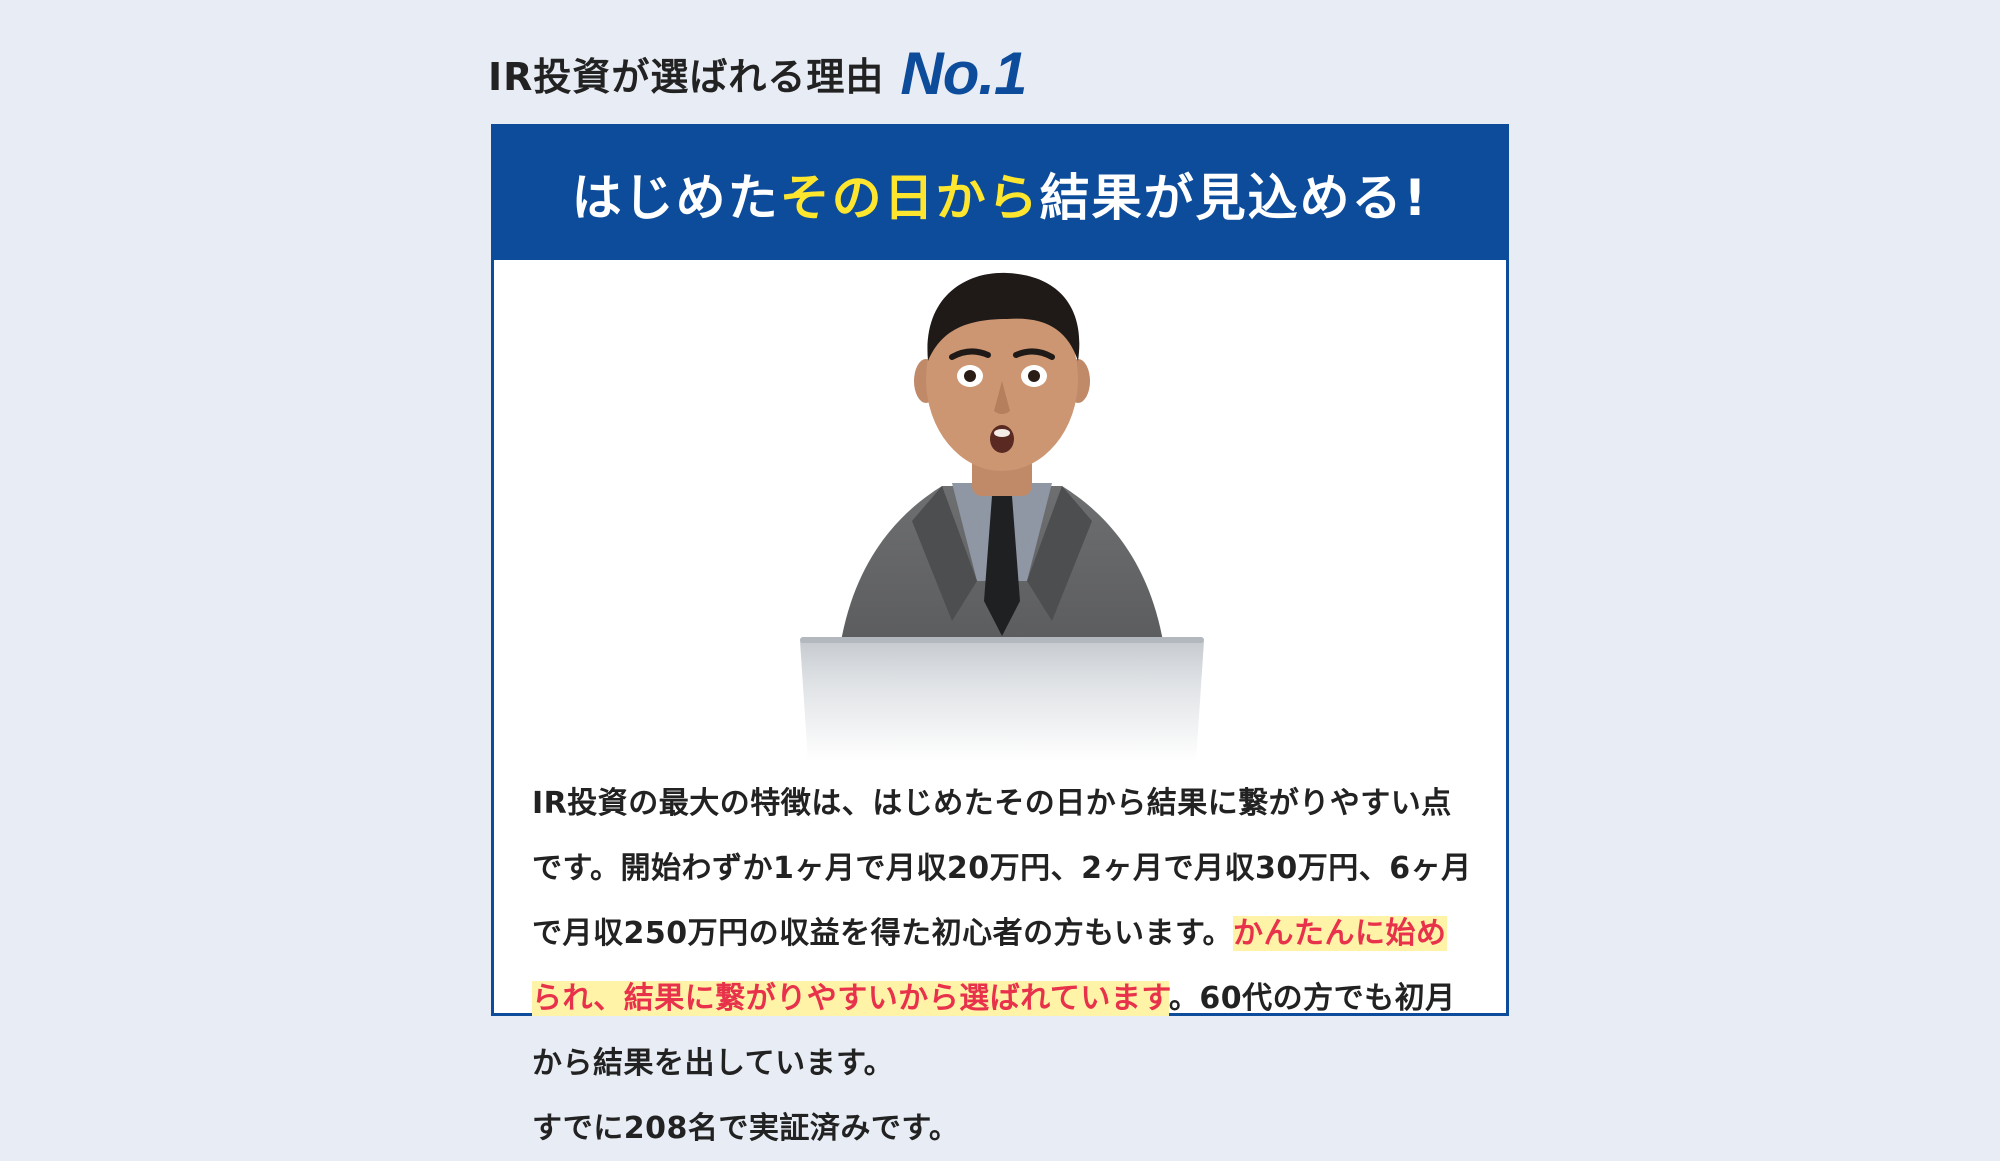 This screenshot has height=1161, width=2000. Describe the element at coordinates (963, 73) in the screenshot. I see `heading-number: No.1` at that location.